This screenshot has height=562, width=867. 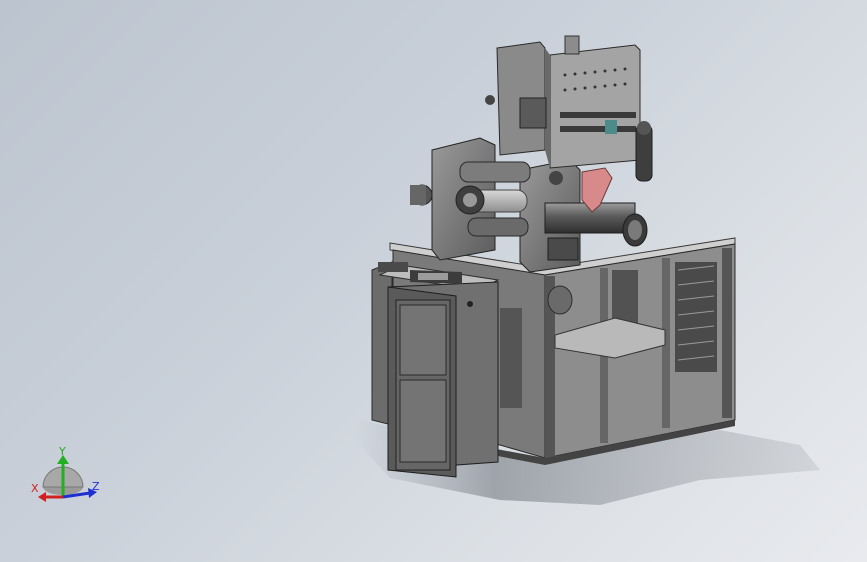 I want to click on upper-feed-unit, so click(x=569, y=108).